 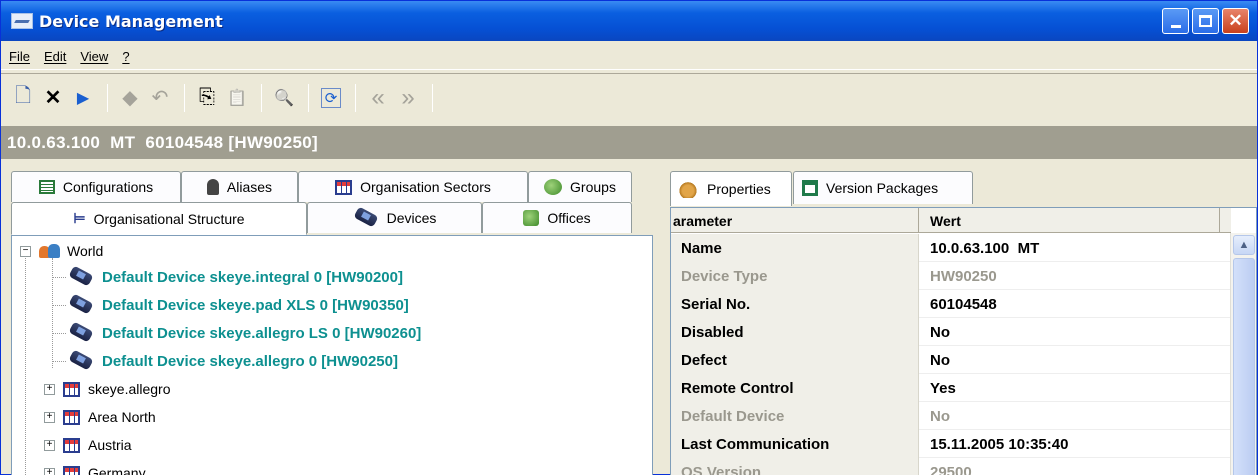 I want to click on property-row: Name 10.0.63.100 MT, so click(x=951, y=248).